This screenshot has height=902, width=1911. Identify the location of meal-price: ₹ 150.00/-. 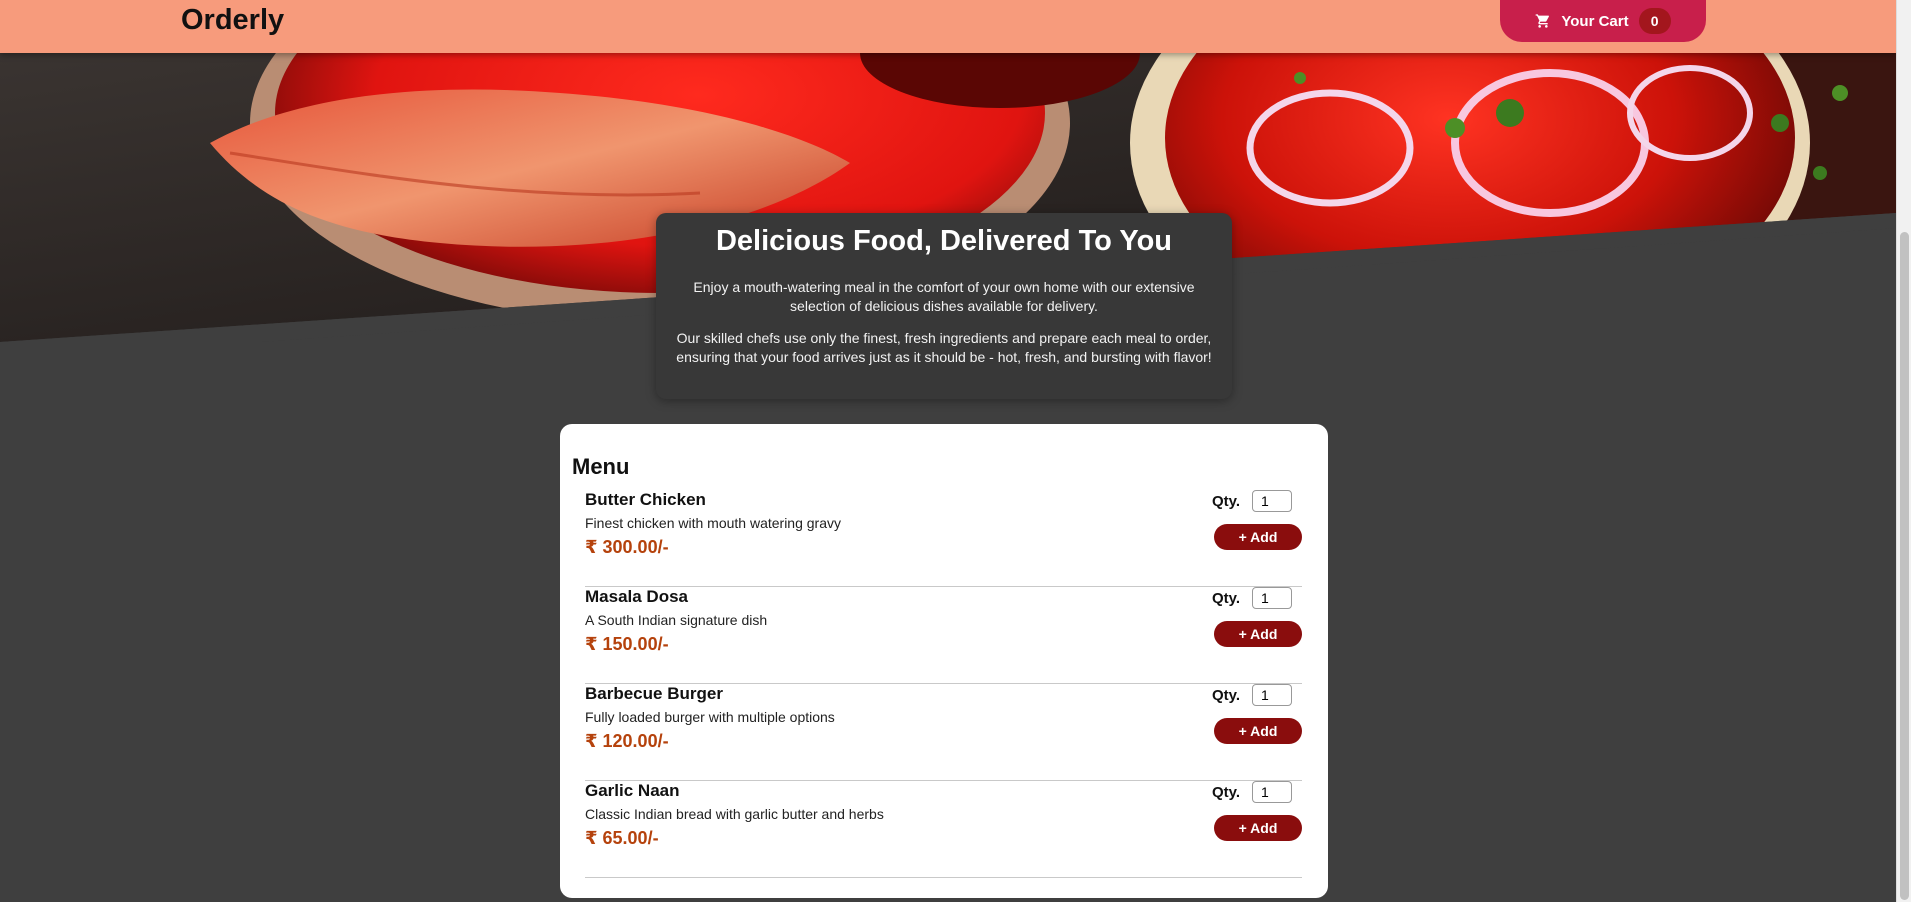
(627, 644).